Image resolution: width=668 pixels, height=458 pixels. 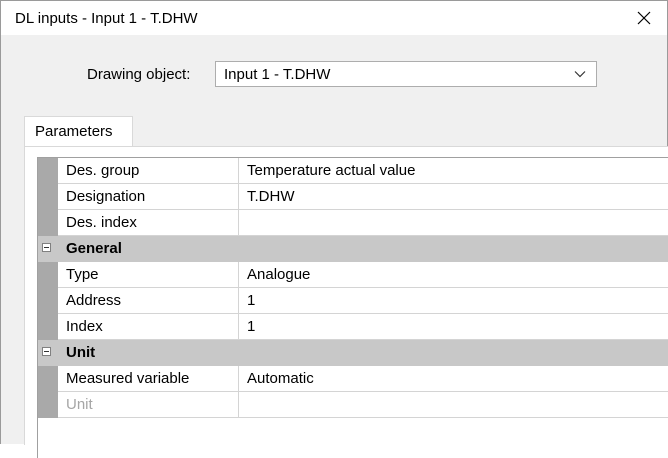 I want to click on property-value: Temperature actual value, so click(x=331, y=170).